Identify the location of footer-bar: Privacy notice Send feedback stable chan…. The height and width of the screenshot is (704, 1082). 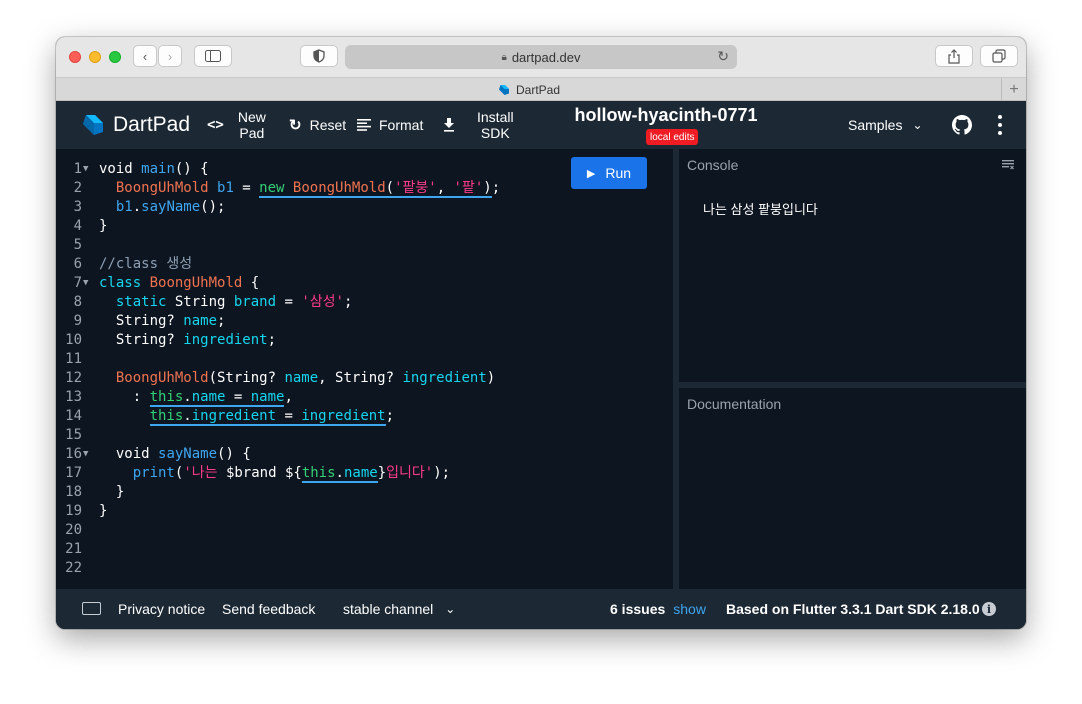
(541, 609).